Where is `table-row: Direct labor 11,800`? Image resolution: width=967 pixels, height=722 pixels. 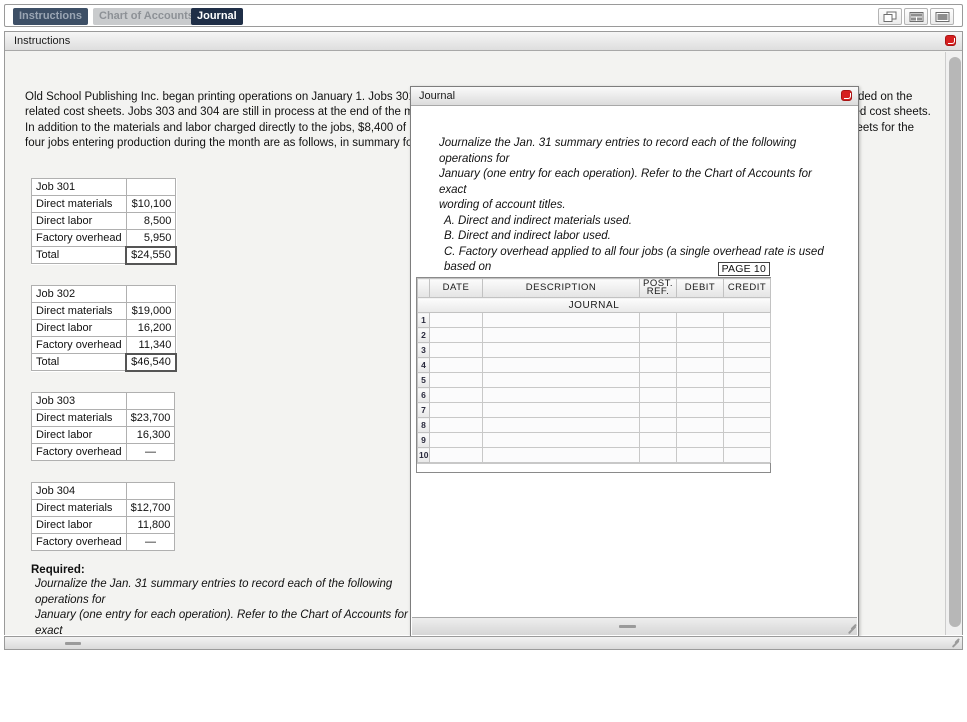
table-row: Direct labor 11,800 is located at coordinates (103, 525).